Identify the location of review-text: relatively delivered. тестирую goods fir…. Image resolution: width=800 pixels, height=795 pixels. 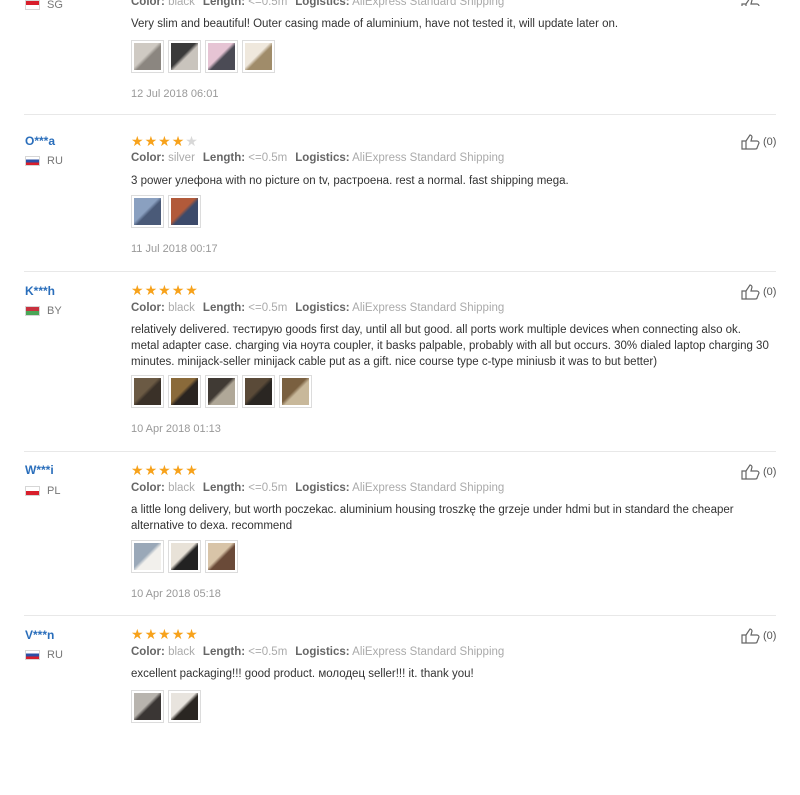
(450, 346).